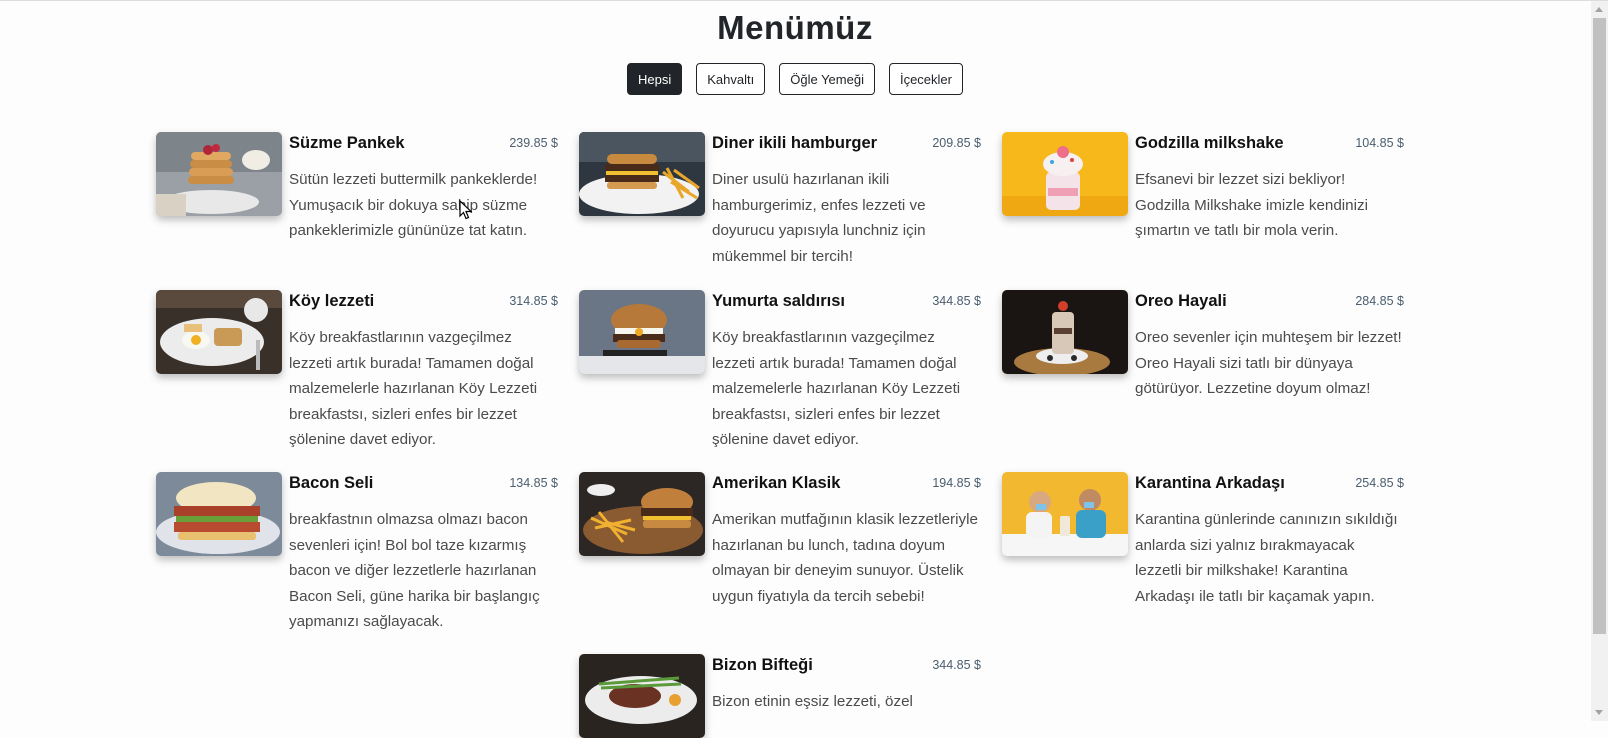 The image size is (1608, 738). I want to click on item-title: Amerikan Klasik, so click(776, 483).